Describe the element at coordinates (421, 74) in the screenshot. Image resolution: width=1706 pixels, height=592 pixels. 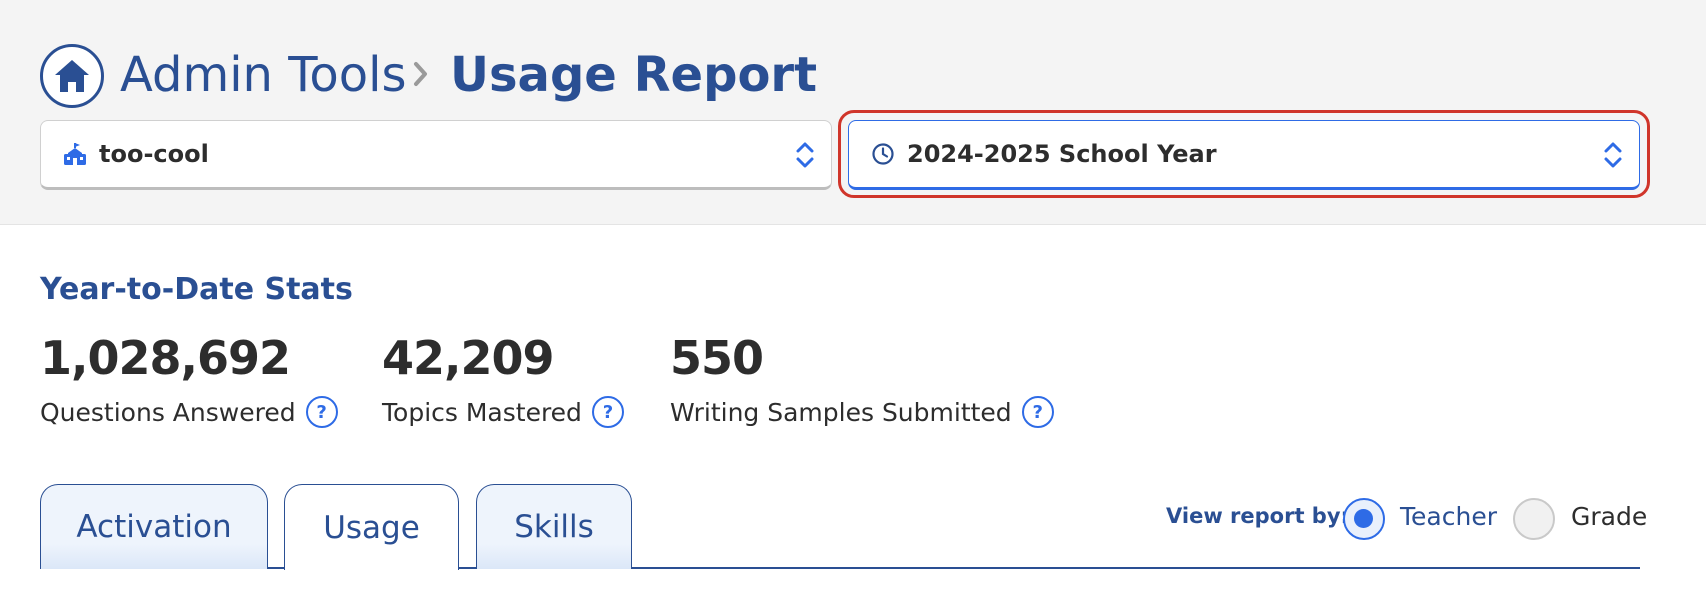
I see `chevron-right-icon` at that location.